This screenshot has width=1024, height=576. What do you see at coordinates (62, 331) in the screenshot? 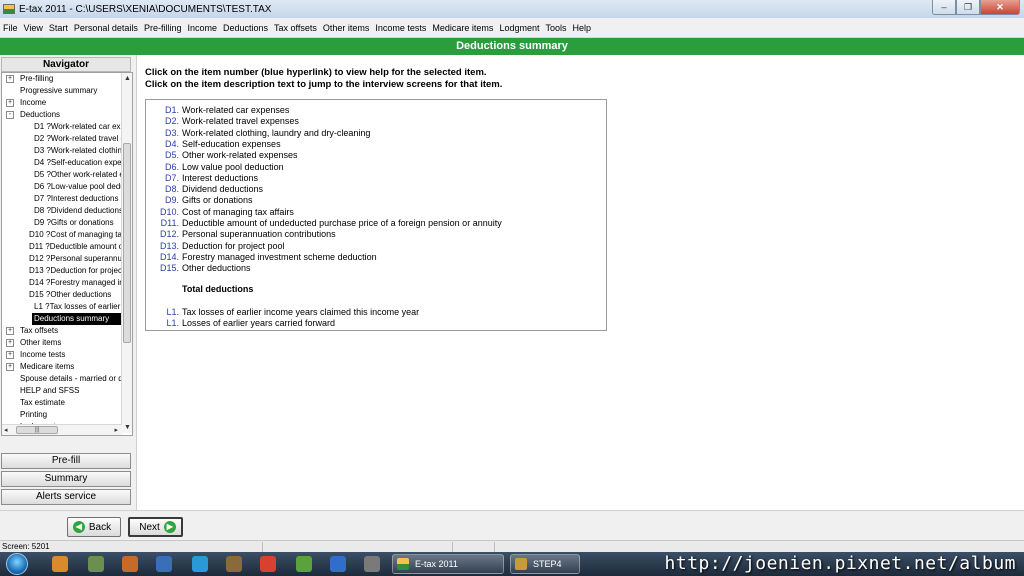
I see `navigator-item: + Tax offsets` at bounding box center [62, 331].